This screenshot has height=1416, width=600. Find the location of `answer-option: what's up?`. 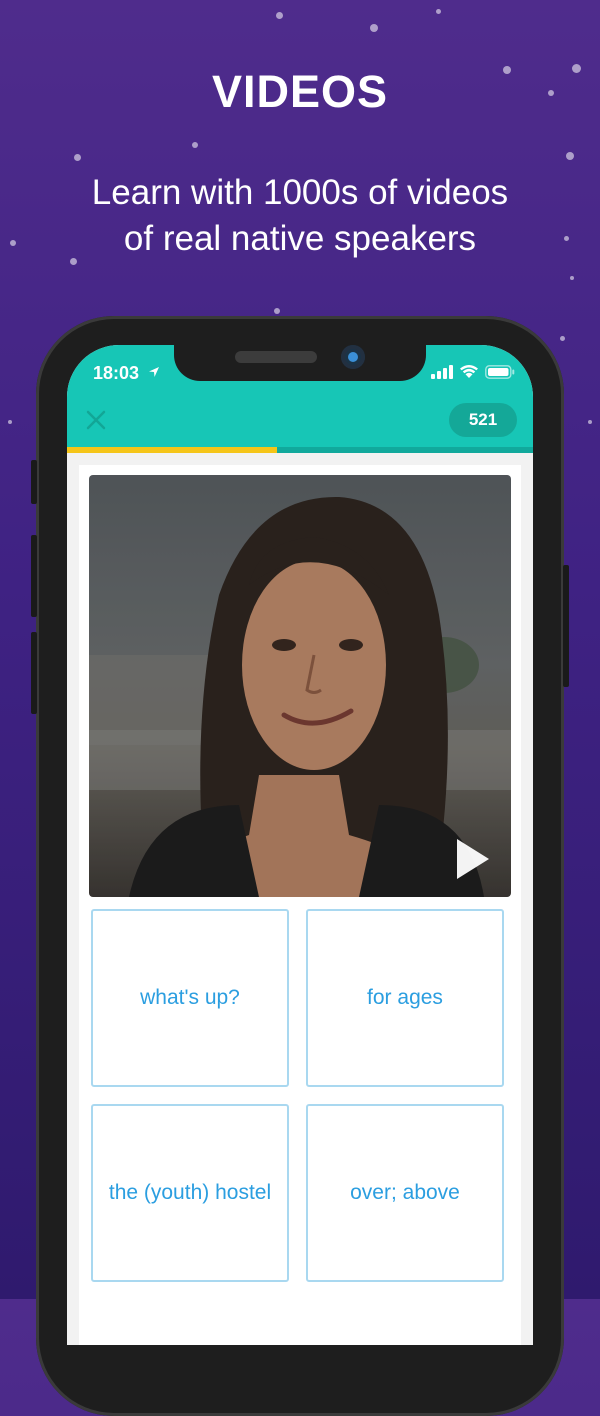

answer-option: what's up? is located at coordinates (190, 998).